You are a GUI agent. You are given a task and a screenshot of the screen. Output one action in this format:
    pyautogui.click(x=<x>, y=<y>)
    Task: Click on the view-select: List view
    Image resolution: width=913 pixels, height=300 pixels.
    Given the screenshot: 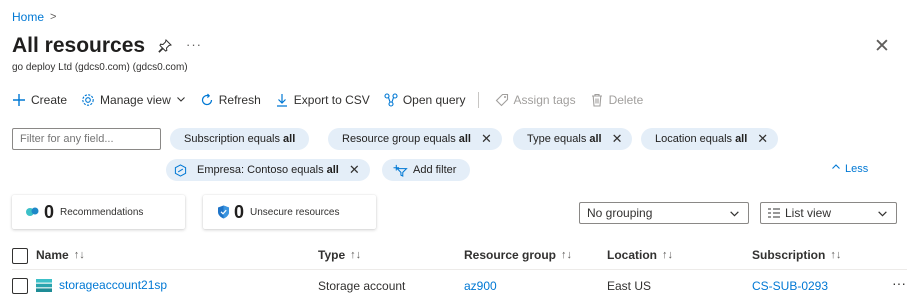 What is the action you would take?
    pyautogui.click(x=828, y=213)
    